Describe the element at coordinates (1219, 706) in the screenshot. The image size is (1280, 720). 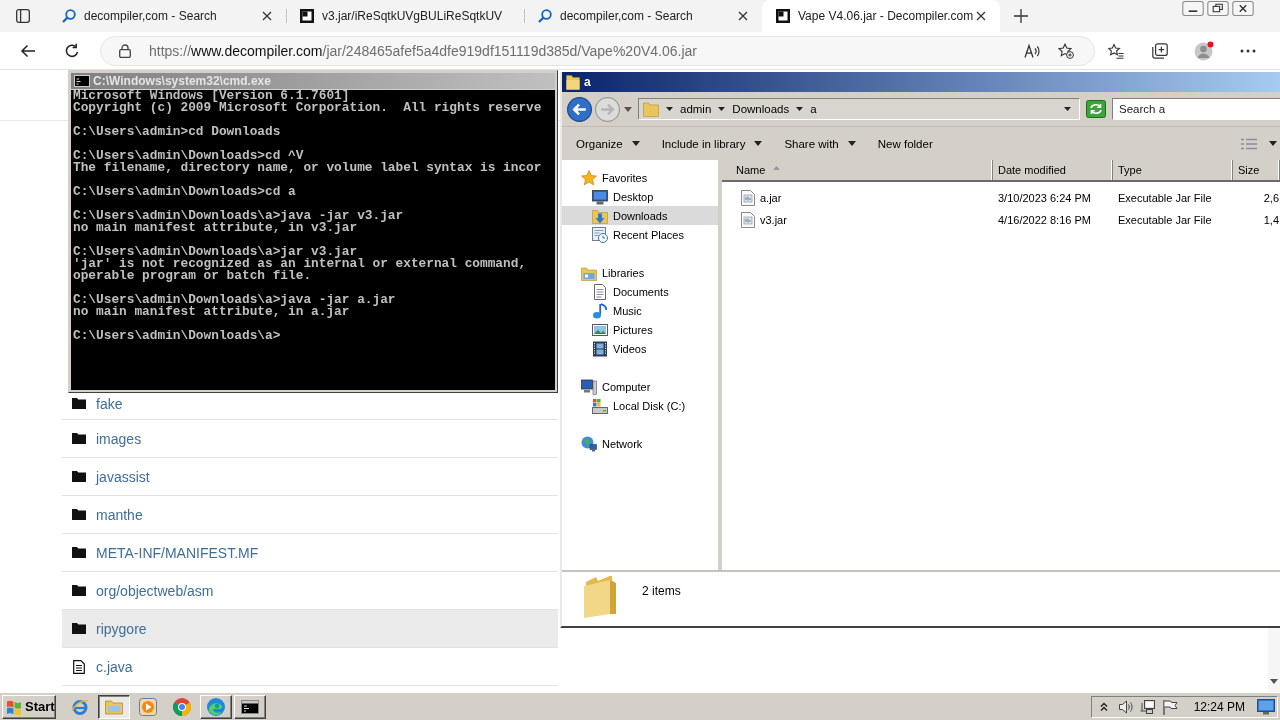
I see `clock-text: 12:24 PM` at that location.